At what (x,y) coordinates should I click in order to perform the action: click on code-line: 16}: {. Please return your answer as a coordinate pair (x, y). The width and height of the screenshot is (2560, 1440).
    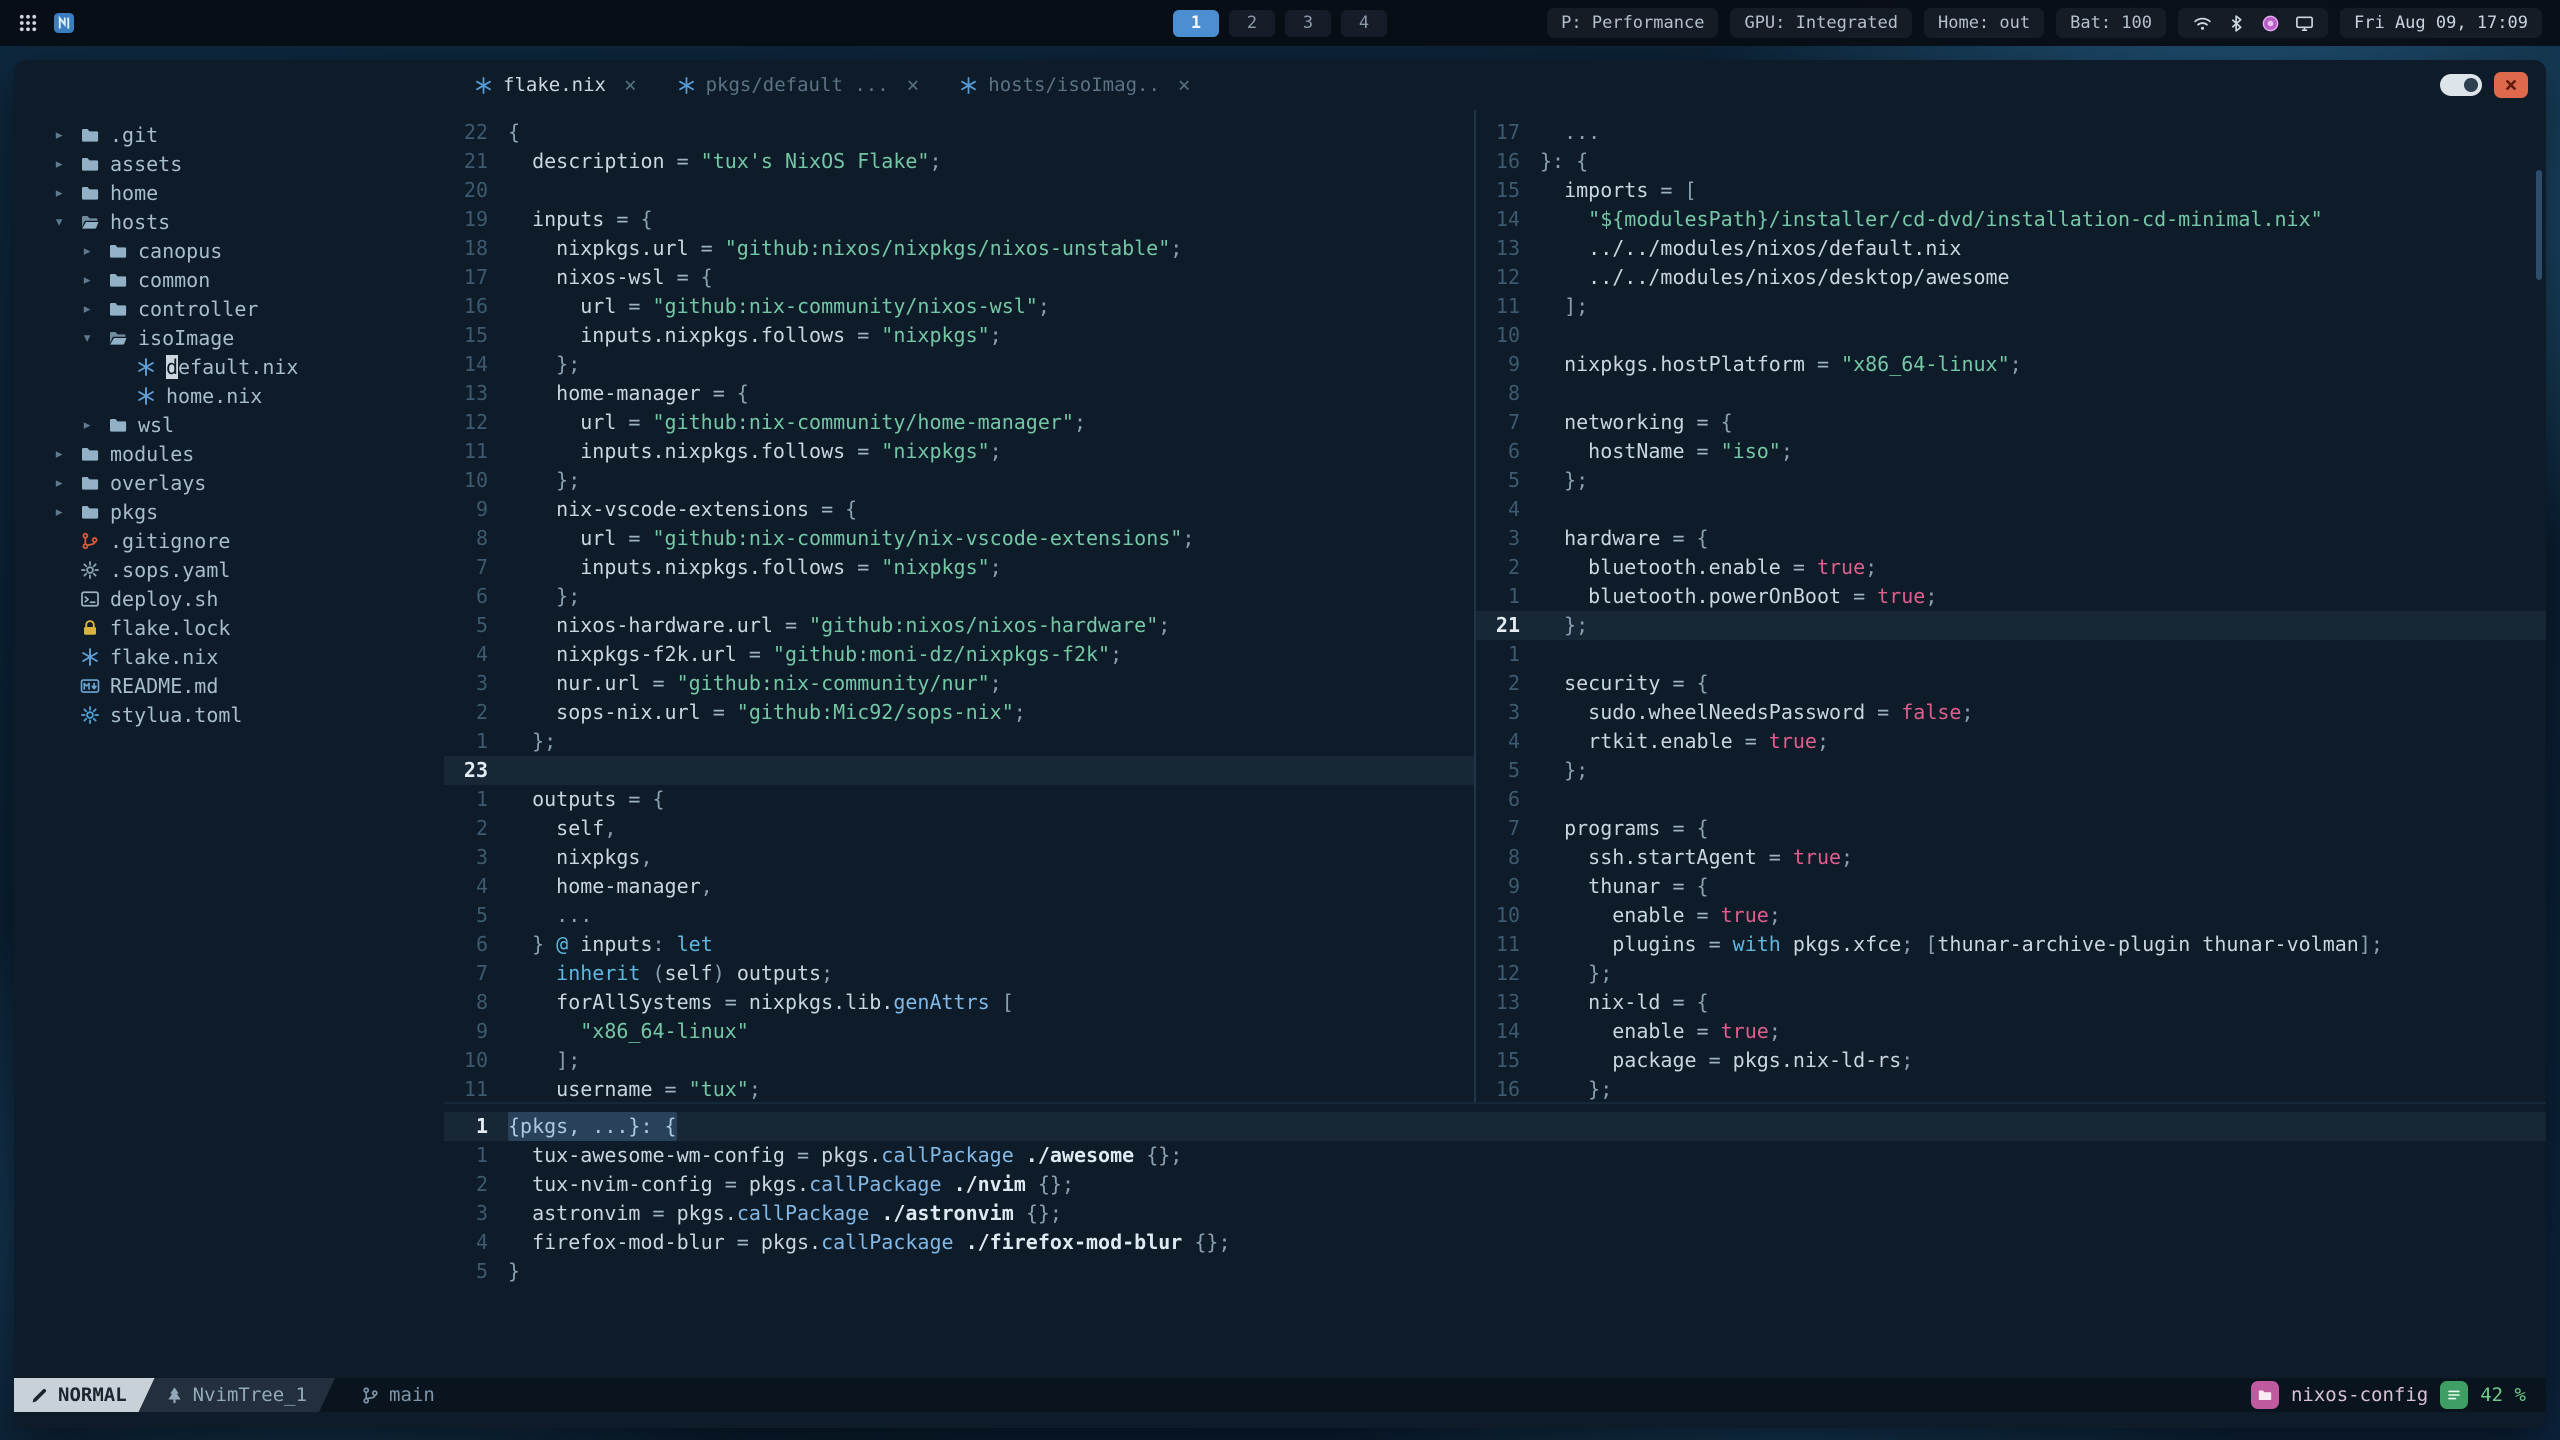
    Looking at the image, I should click on (2011, 161).